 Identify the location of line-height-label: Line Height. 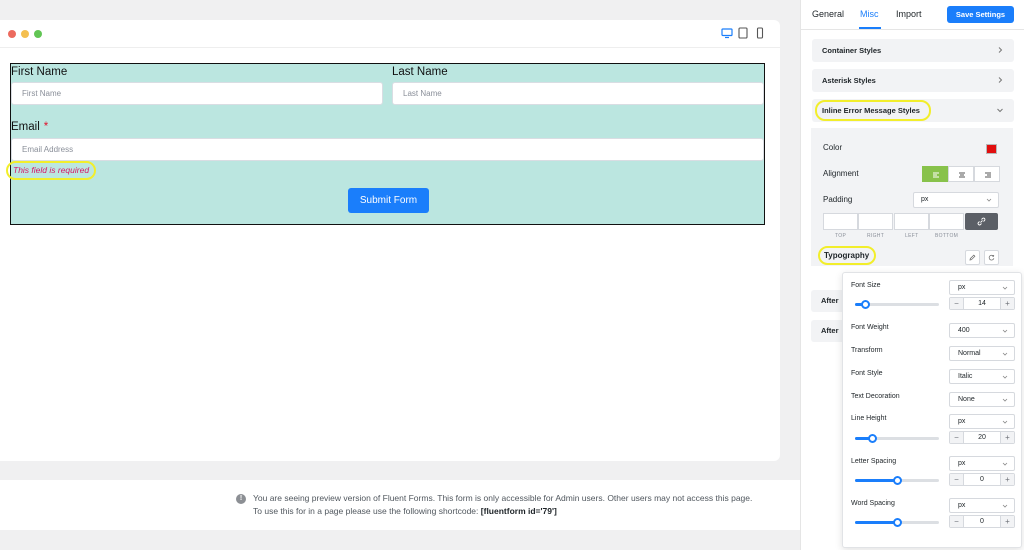
(869, 418).